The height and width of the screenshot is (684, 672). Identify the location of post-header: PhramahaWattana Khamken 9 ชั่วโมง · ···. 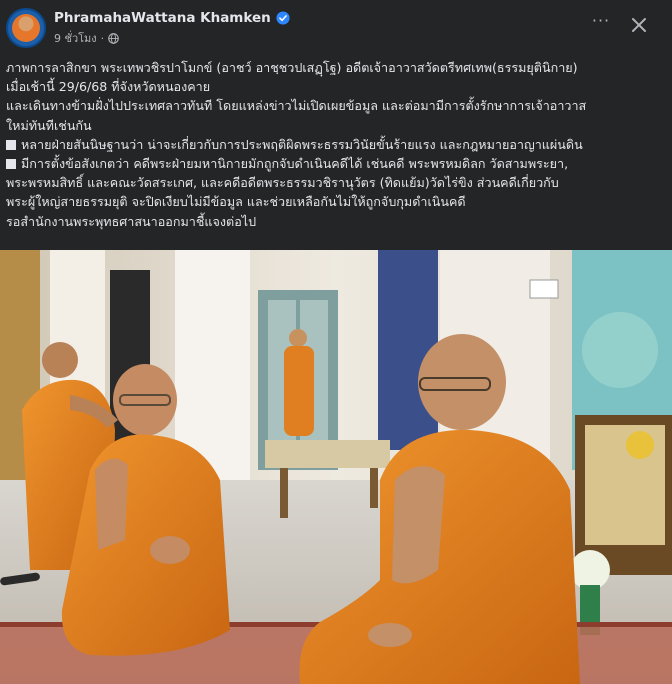
(336, 26).